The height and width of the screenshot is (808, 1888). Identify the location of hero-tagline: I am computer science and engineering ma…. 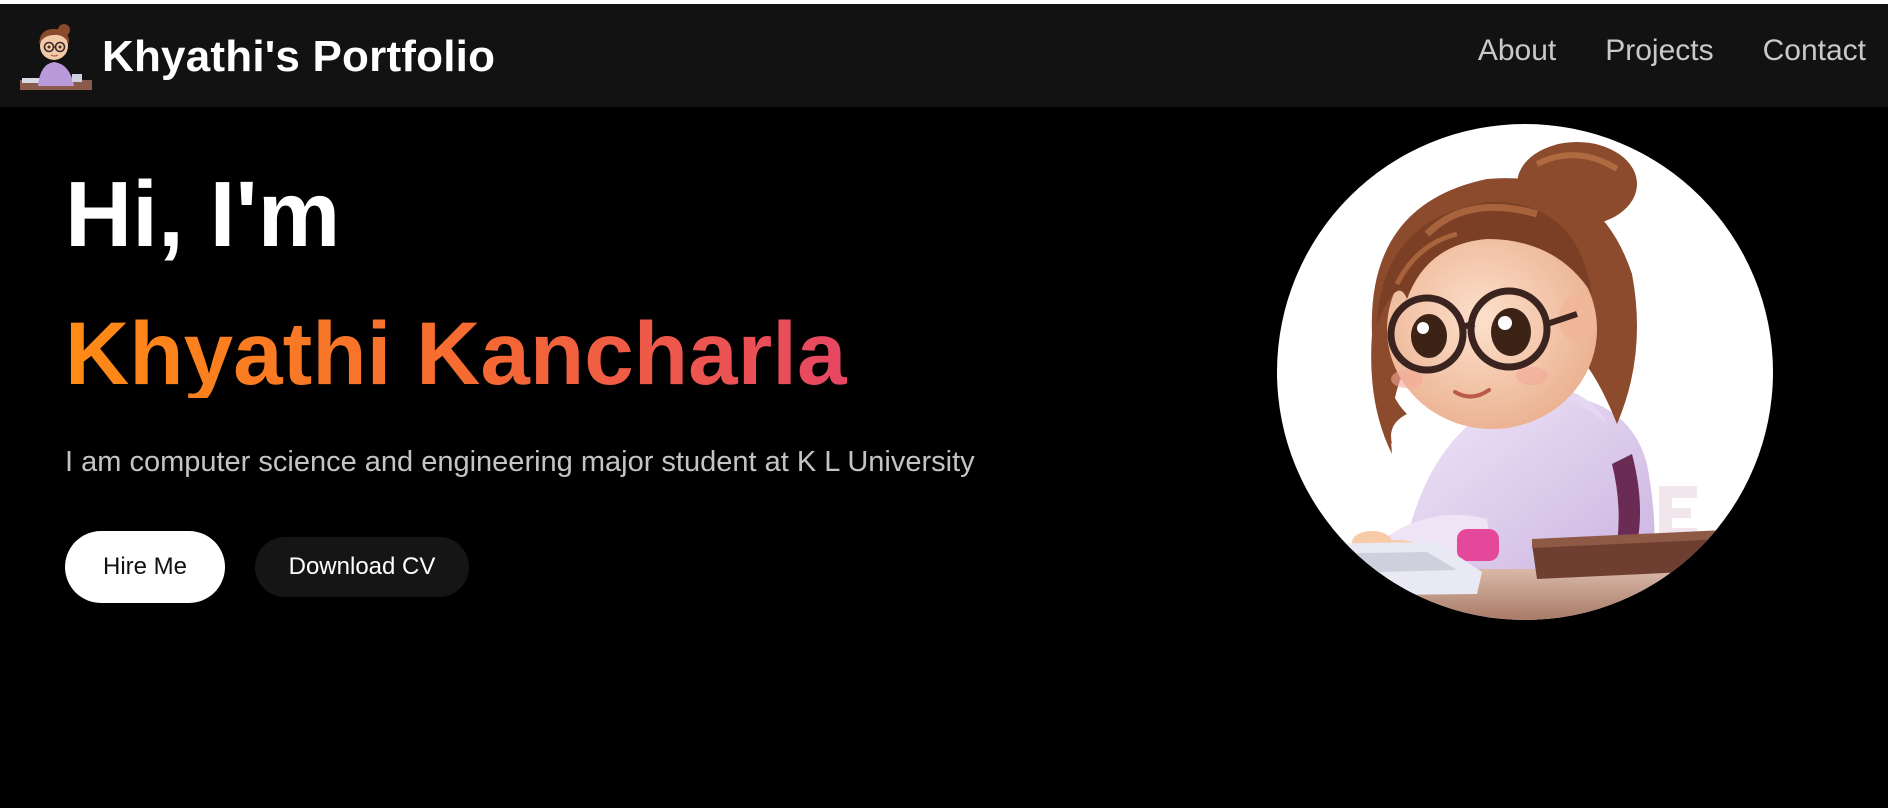
(520, 462).